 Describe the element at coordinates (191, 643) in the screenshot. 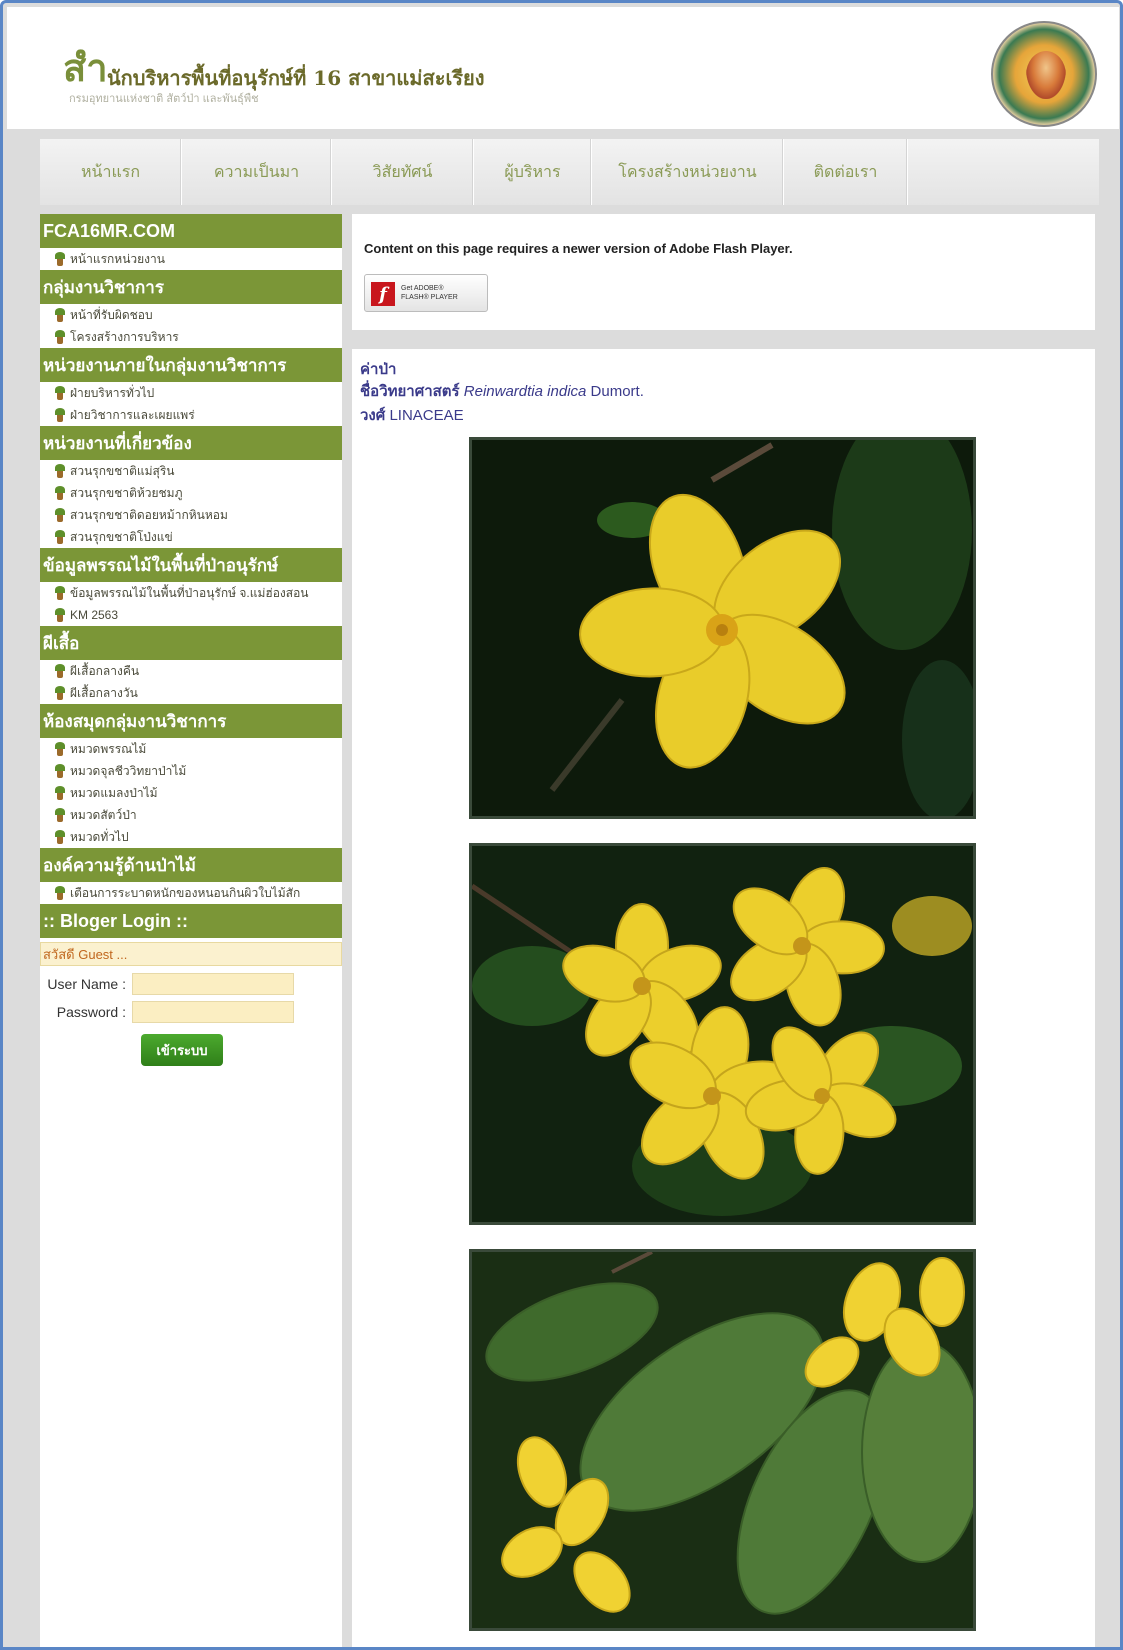

I see `sidebar-section-title: ผีเสื้อ` at that location.